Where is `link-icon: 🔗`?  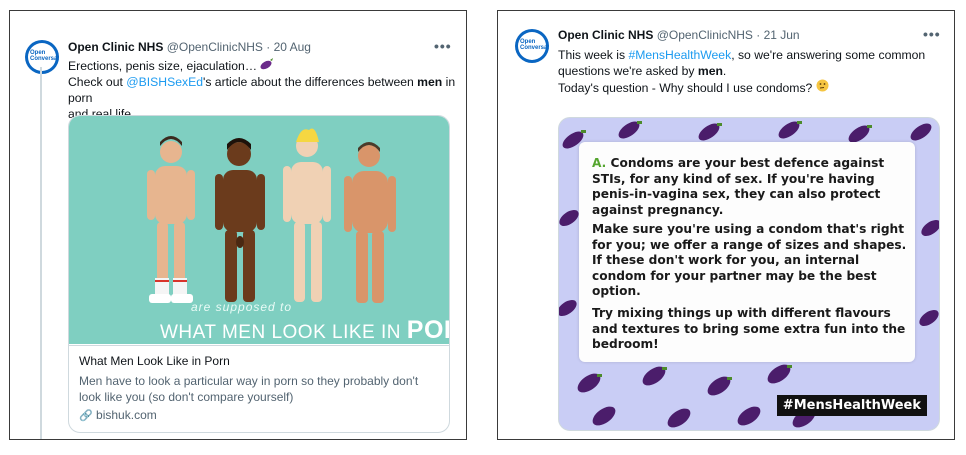
link-icon: 🔗 is located at coordinates (86, 416).